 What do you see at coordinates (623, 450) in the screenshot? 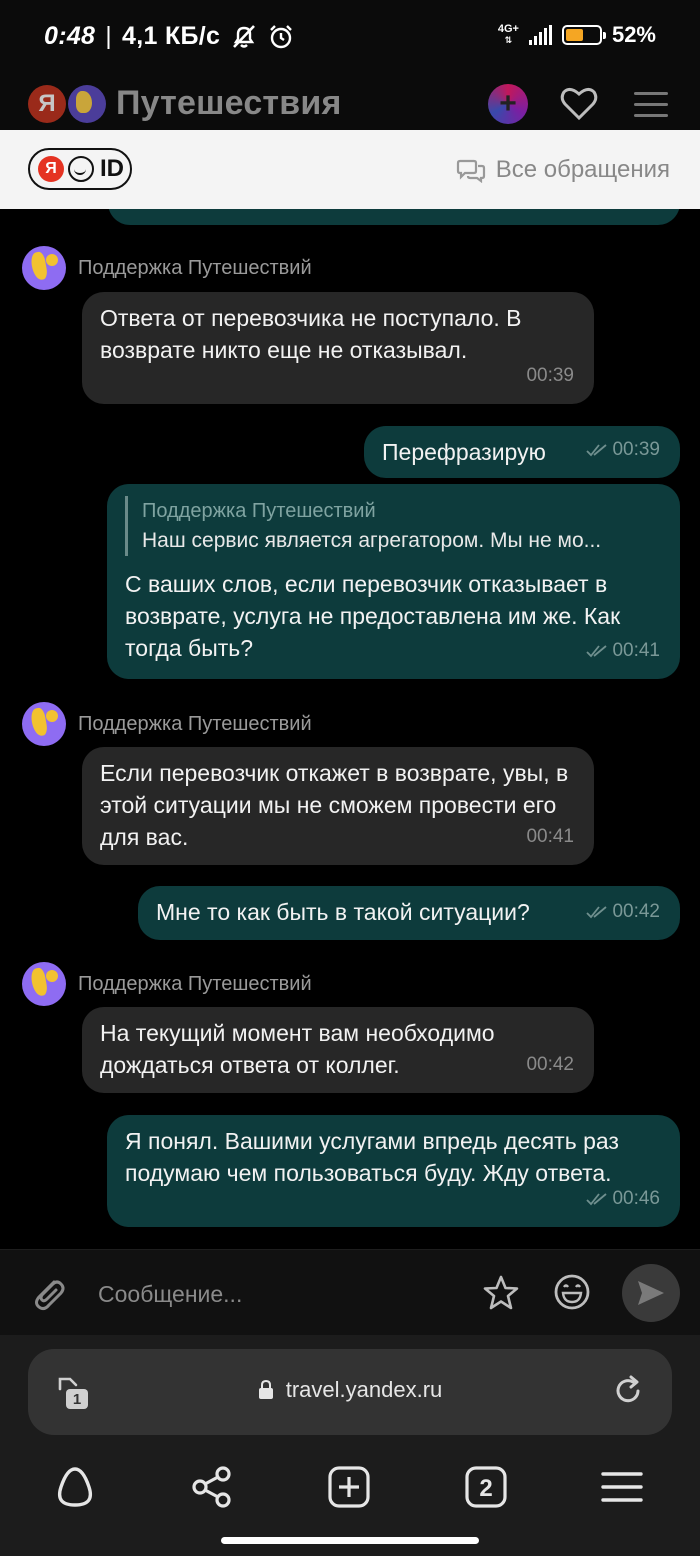
I see `message-status: 00:39` at bounding box center [623, 450].